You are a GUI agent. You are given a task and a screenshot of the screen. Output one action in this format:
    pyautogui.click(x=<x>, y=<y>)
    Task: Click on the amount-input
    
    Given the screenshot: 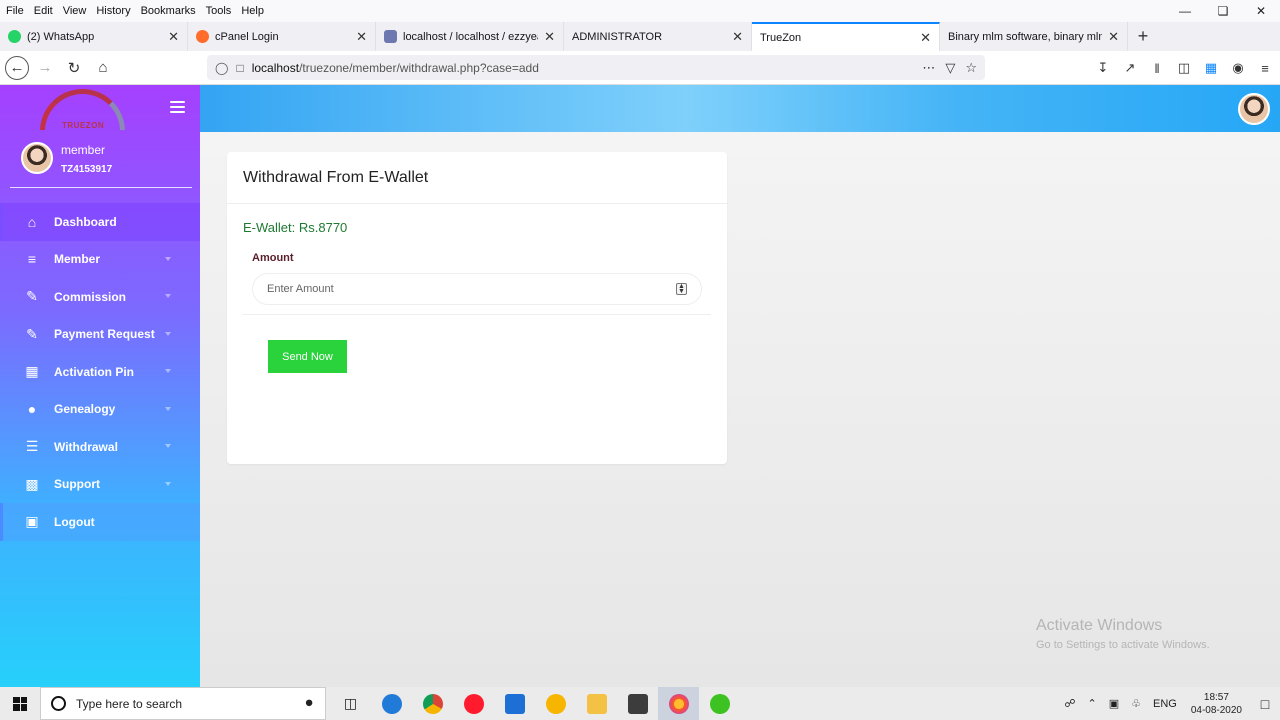 What is the action you would take?
    pyautogui.click(x=477, y=289)
    